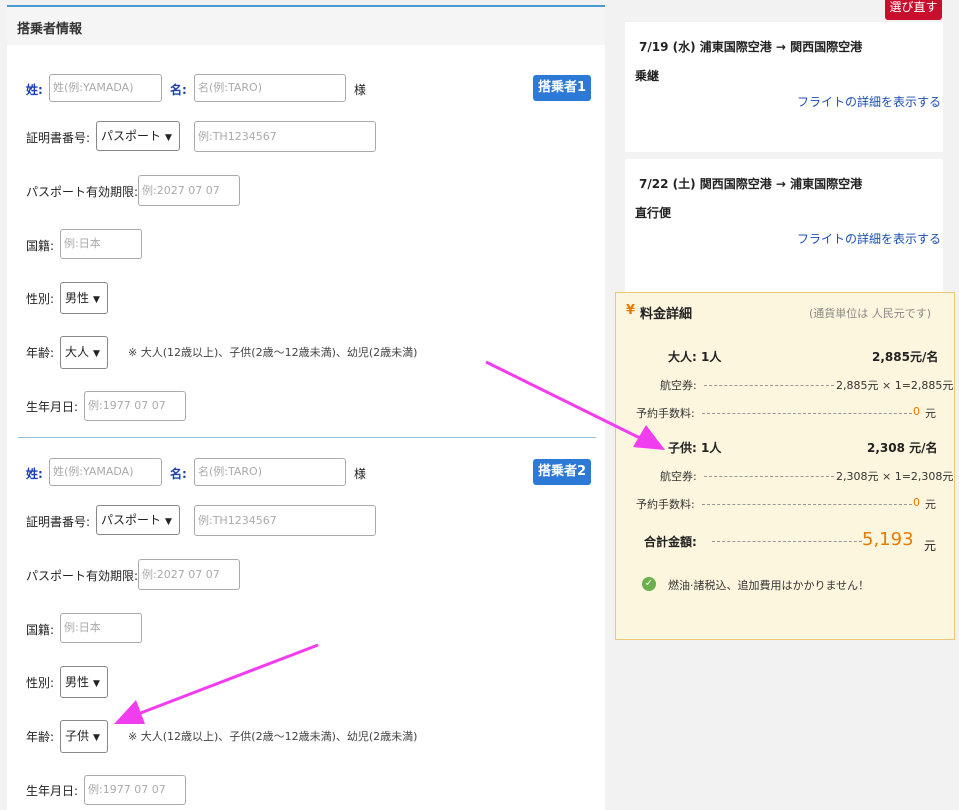 The width and height of the screenshot is (959, 810). Describe the element at coordinates (930, 546) in the screenshot. I see `total-unit: 元` at that location.